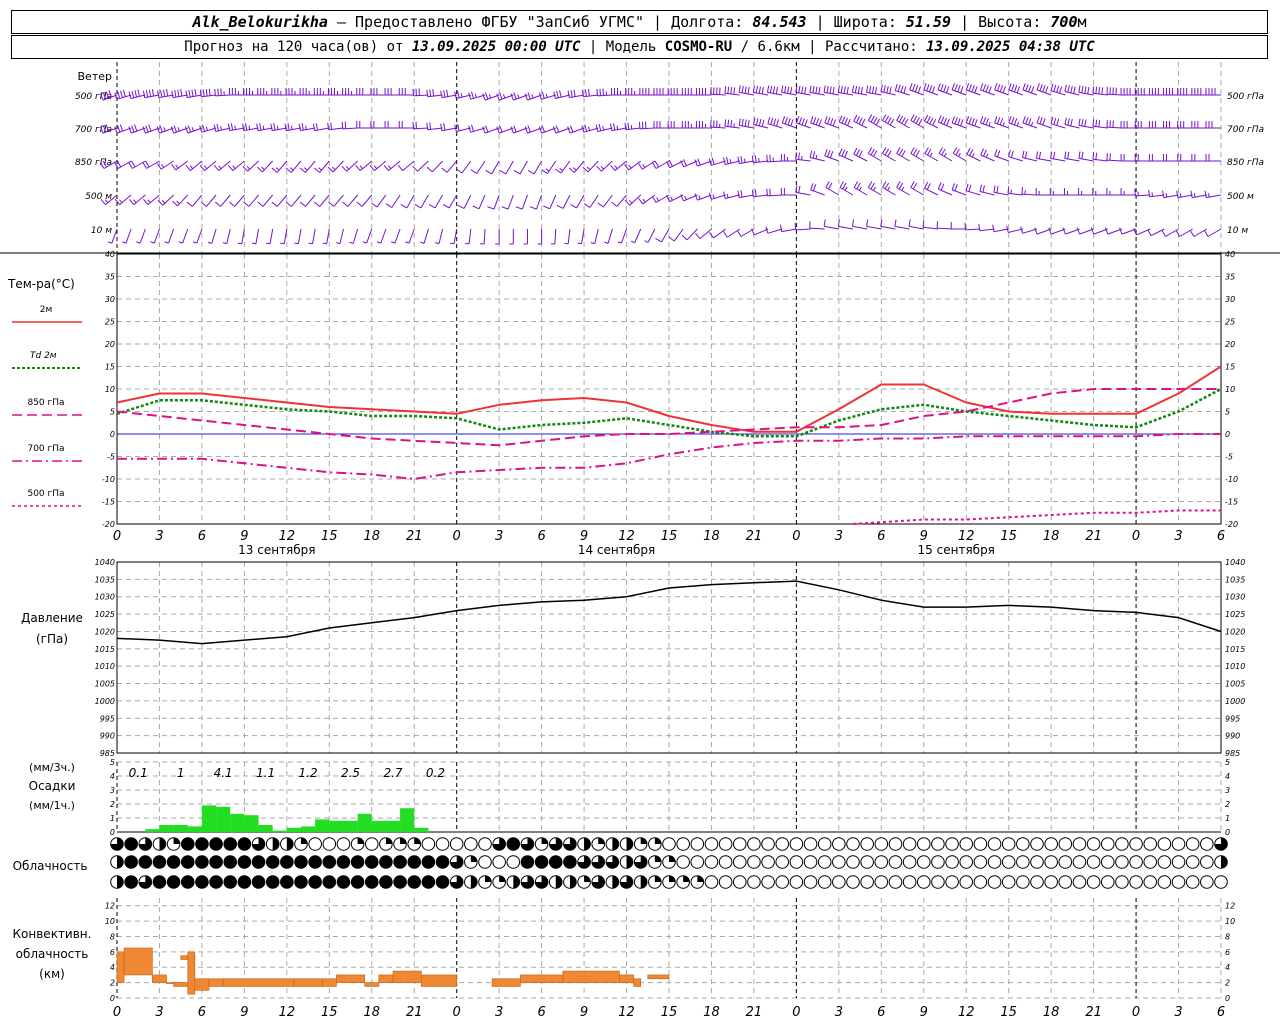 The image size is (1280, 1024). Describe the element at coordinates (117, 536) in the screenshot. I see `temp-x-tick: 0` at that location.